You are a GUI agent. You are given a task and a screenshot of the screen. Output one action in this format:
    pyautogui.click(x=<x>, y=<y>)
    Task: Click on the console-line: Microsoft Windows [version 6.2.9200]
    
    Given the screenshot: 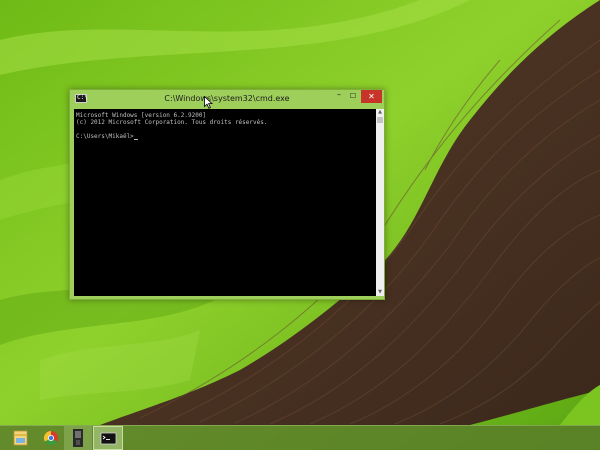 What is the action you would take?
    pyautogui.click(x=141, y=115)
    